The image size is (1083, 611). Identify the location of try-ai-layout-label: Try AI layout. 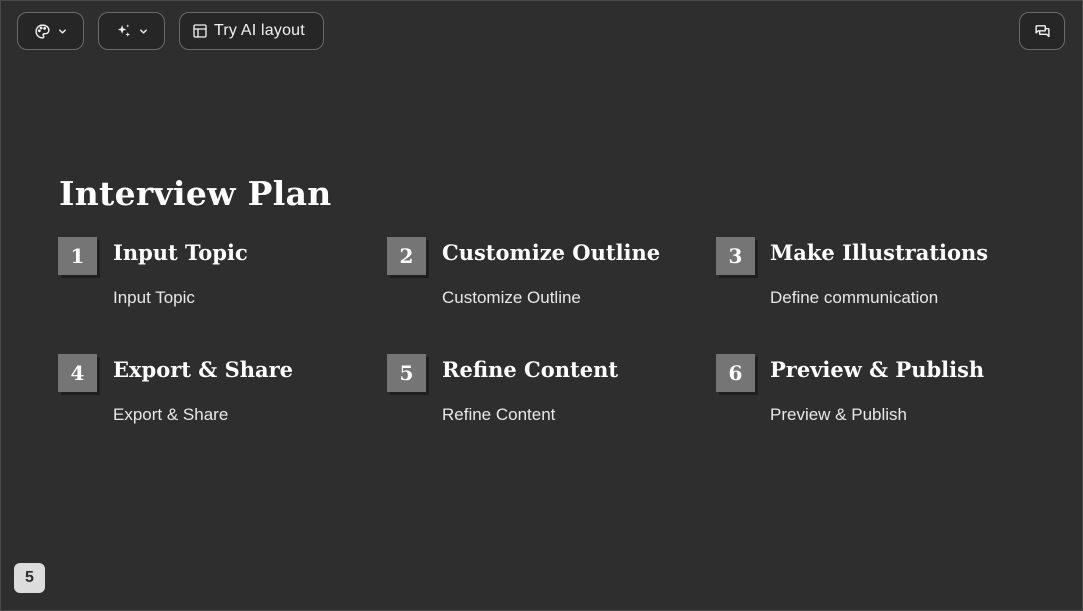
(259, 30).